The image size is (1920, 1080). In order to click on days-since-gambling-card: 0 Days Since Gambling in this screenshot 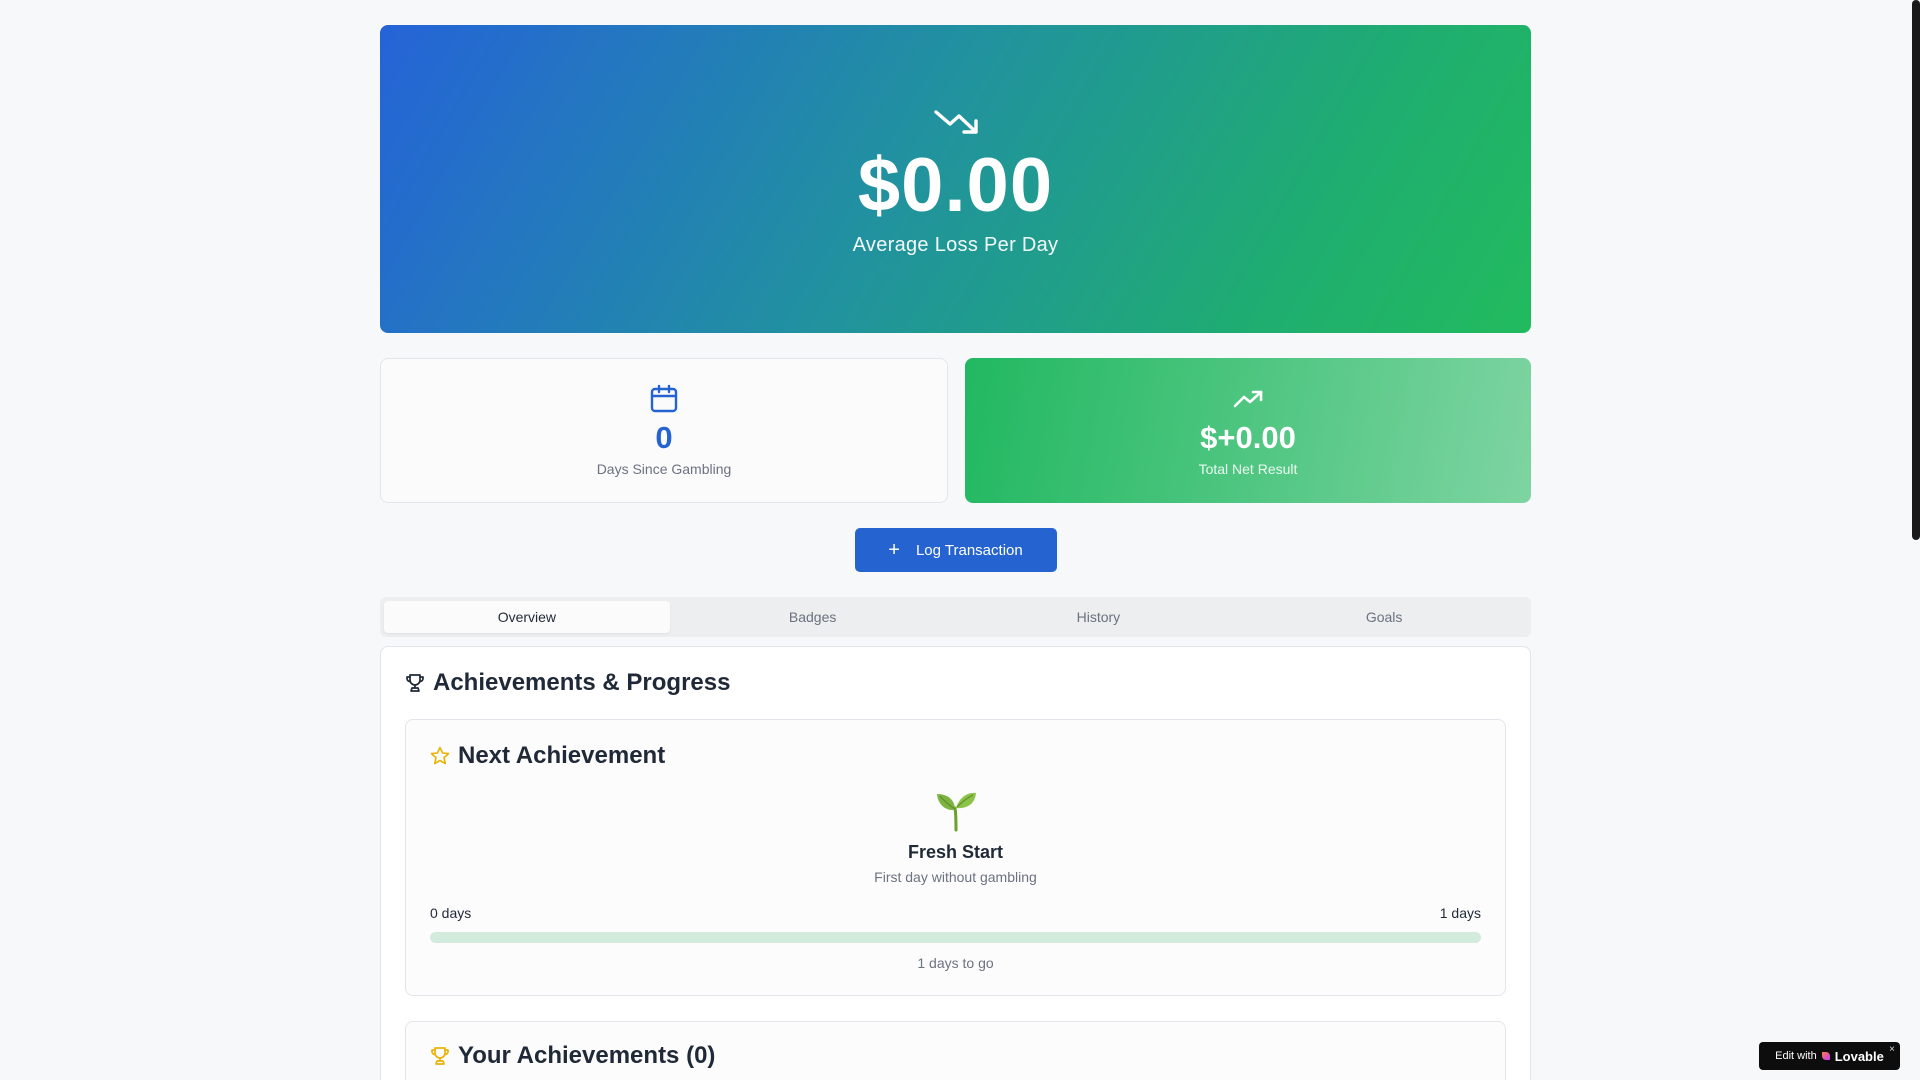, I will do `click(664, 430)`.